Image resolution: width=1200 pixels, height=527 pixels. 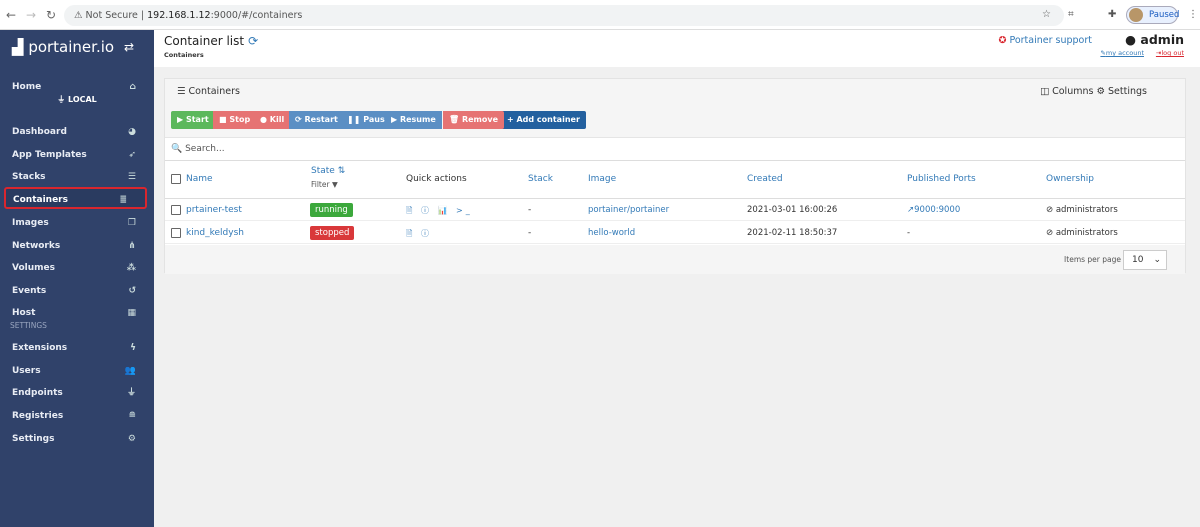 I want to click on sidebar-item-users: Users 👥, so click(x=77, y=371).